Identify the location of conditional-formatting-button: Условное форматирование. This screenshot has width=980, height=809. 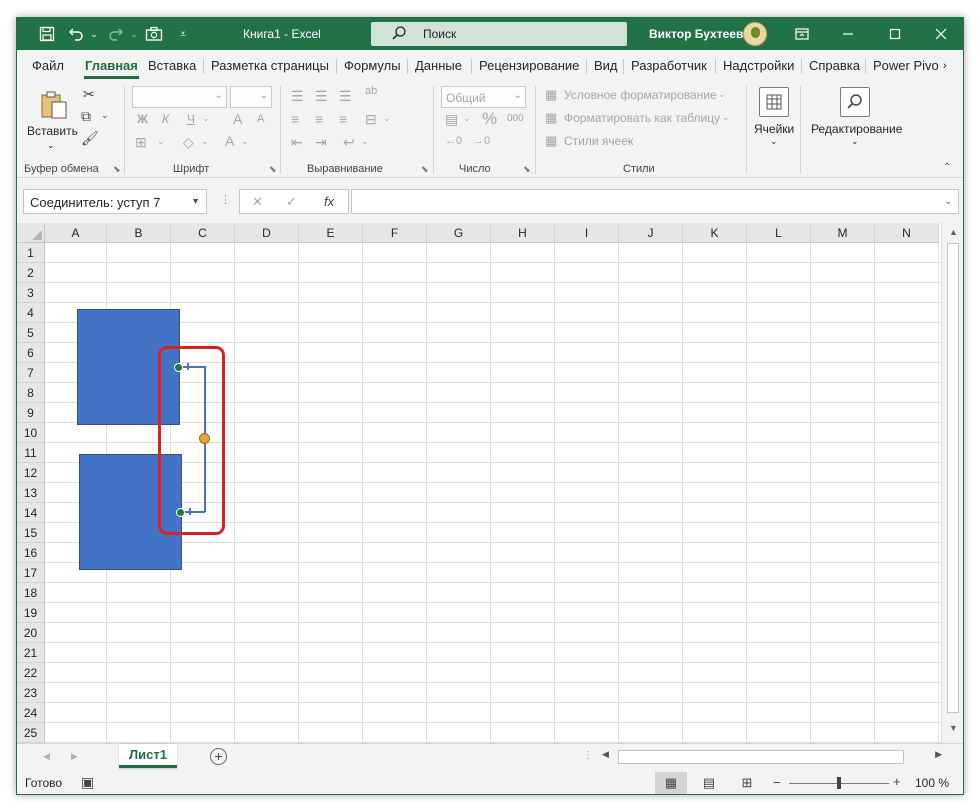
(640, 95).